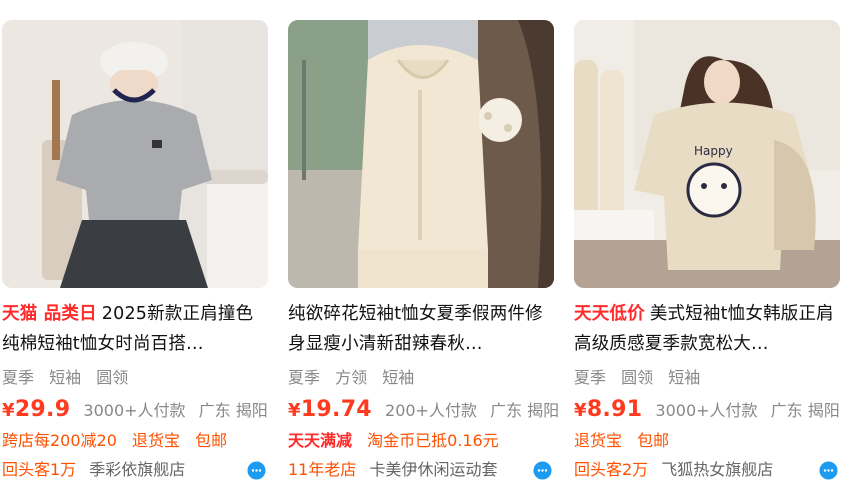 This screenshot has width=858, height=494. I want to click on shop-row: 回头客1万 季彩依旗舰店, so click(135, 470).